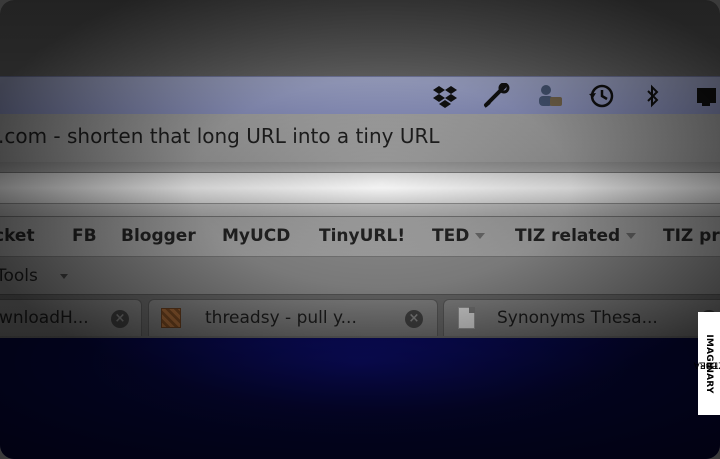 The image size is (720, 459). What do you see at coordinates (171, 318) in the screenshot?
I see `threadsy-favicon-icon` at bounding box center [171, 318].